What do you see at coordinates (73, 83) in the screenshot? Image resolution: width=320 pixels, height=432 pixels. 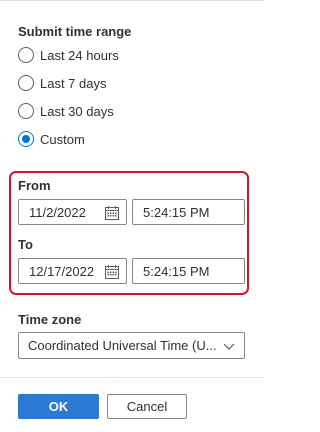 I see `radio-label: Last 7 days` at bounding box center [73, 83].